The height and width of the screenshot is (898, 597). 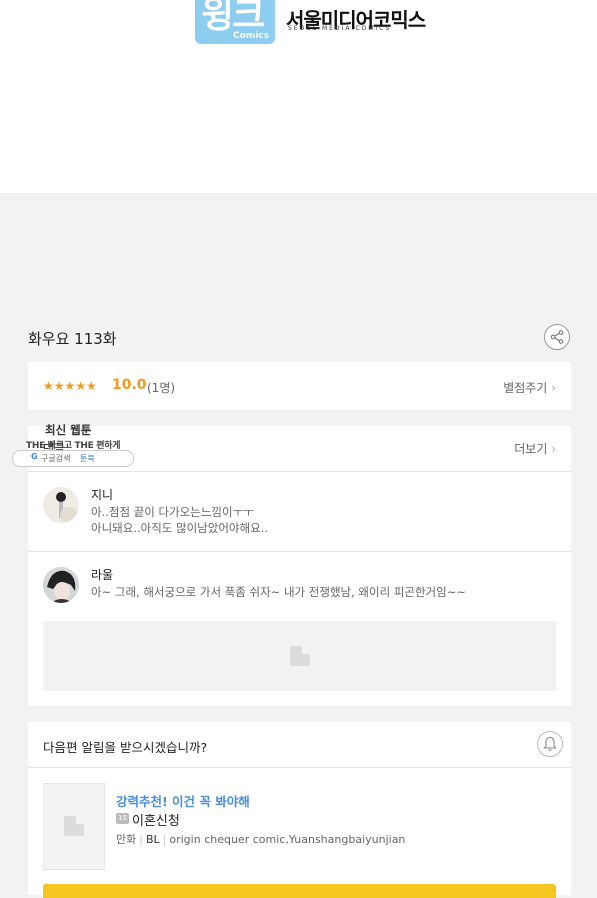 I want to click on age-rating-badge: 15, so click(x=122, y=818).